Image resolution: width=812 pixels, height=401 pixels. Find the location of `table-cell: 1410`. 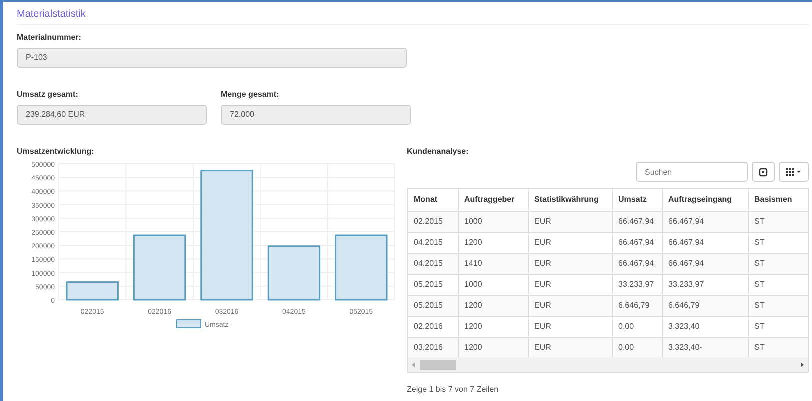

table-cell: 1410 is located at coordinates (493, 263).